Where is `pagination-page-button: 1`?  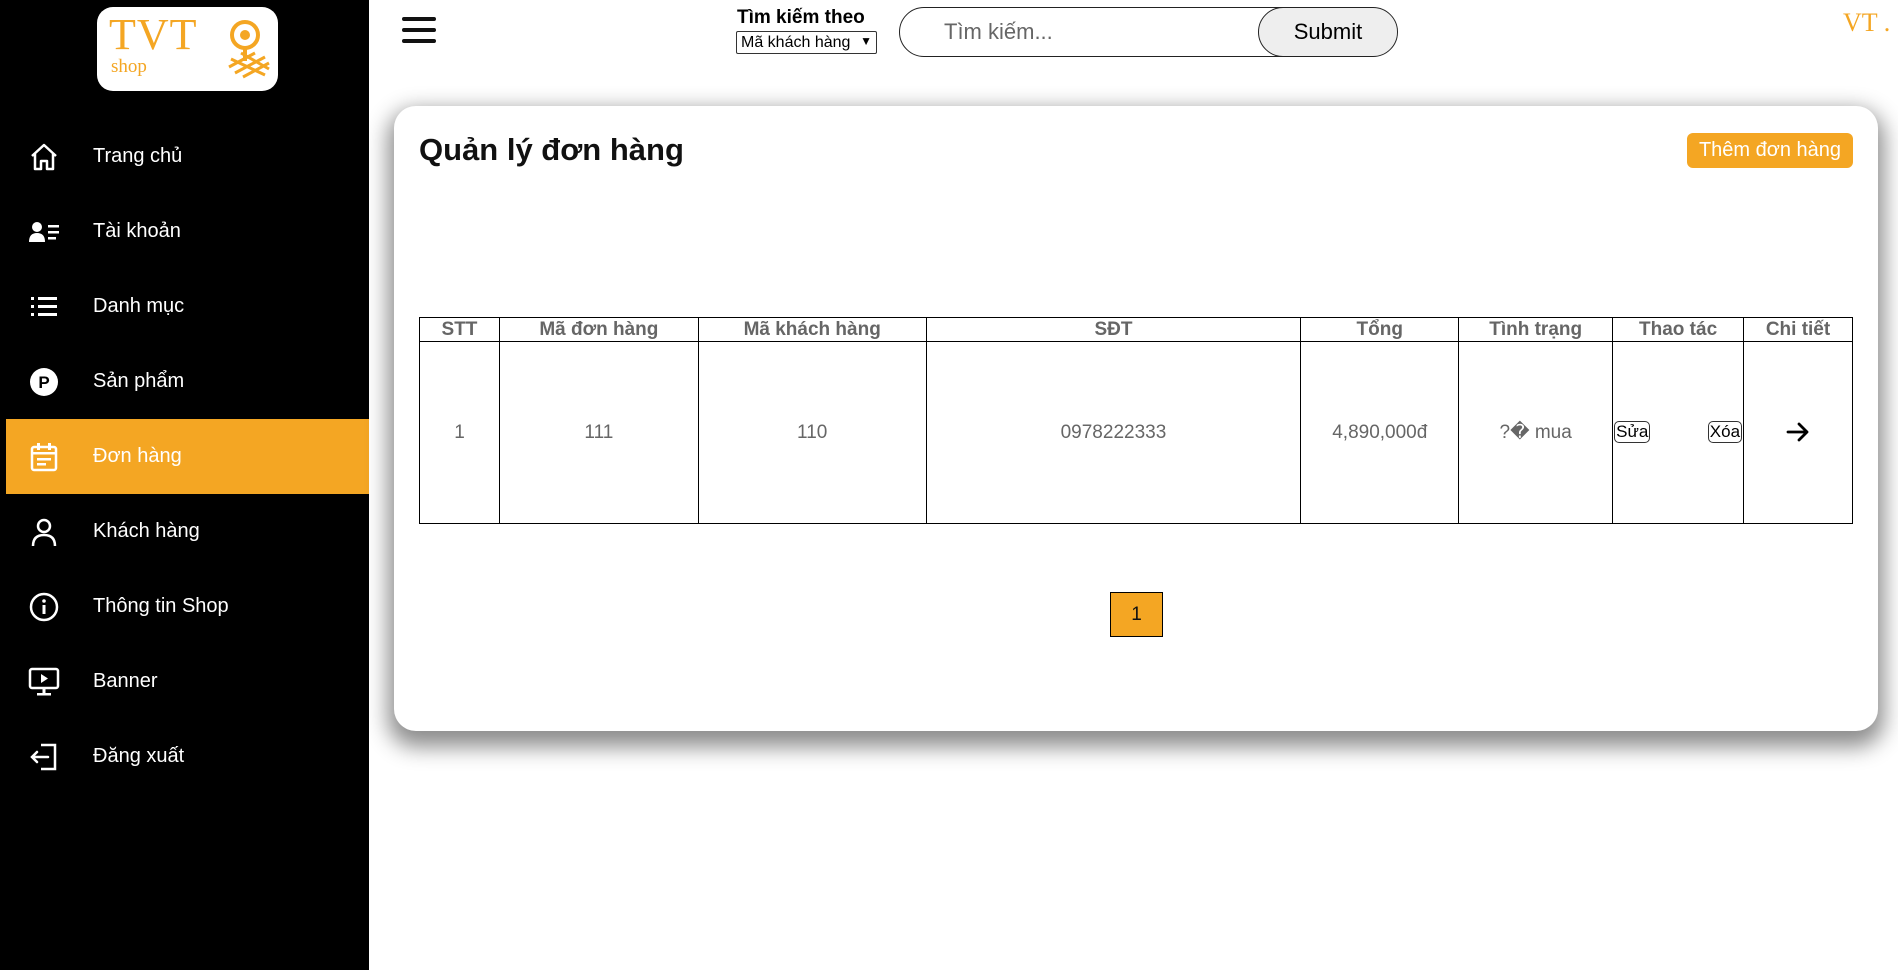 pagination-page-button: 1 is located at coordinates (1136, 614).